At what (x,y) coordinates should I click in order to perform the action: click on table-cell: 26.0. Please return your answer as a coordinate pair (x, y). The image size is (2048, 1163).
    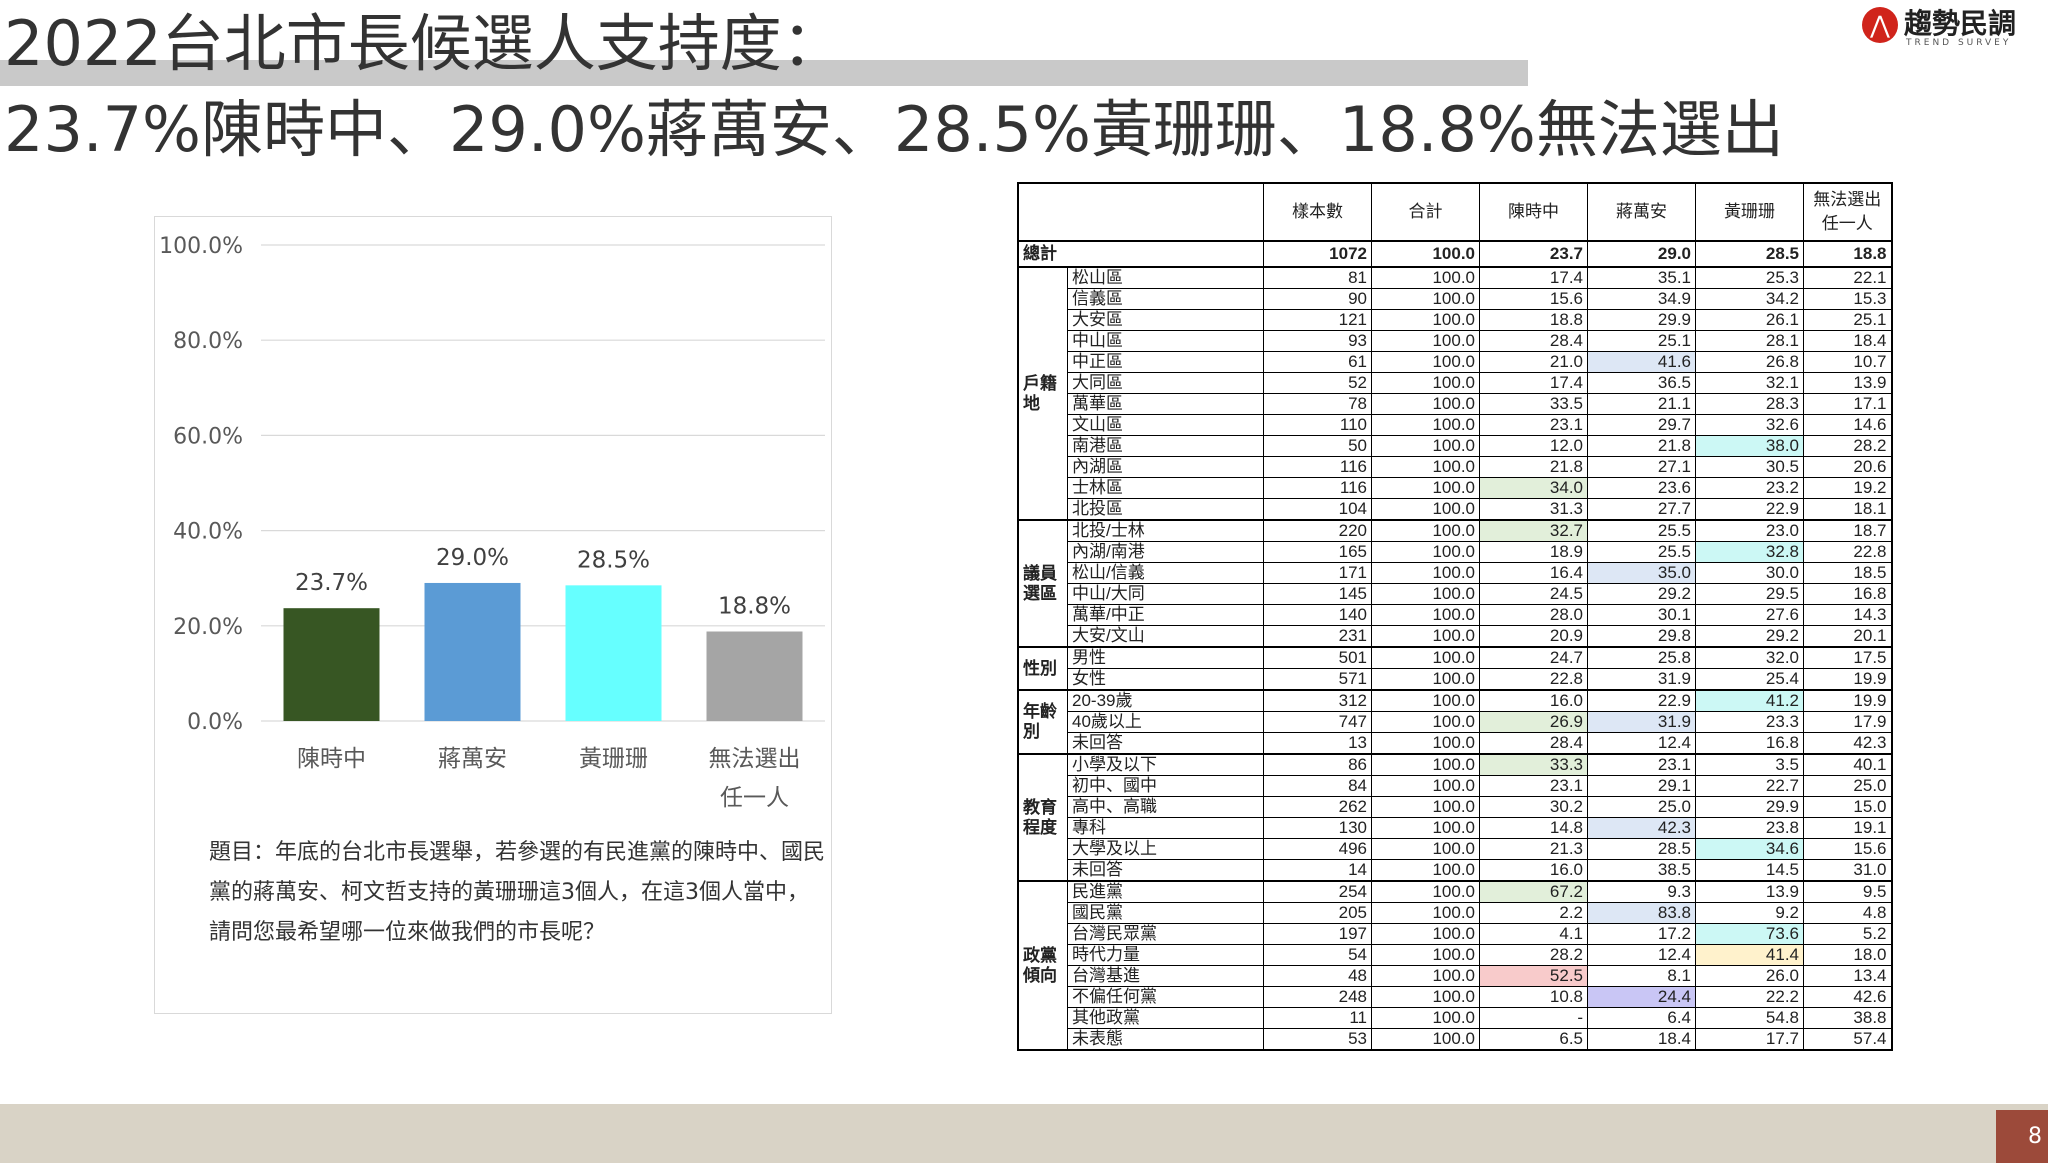
    Looking at the image, I should click on (1749, 976).